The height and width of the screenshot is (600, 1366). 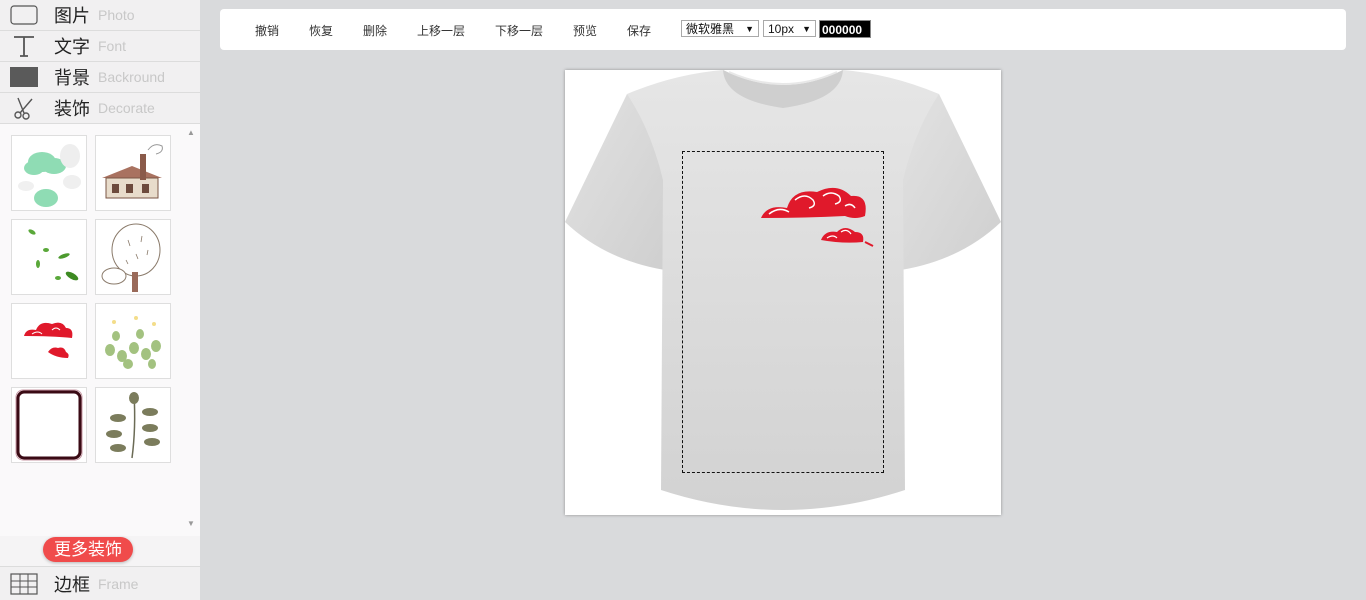 What do you see at coordinates (116, 15) in the screenshot?
I see `category-photo-sublabel: Photo` at bounding box center [116, 15].